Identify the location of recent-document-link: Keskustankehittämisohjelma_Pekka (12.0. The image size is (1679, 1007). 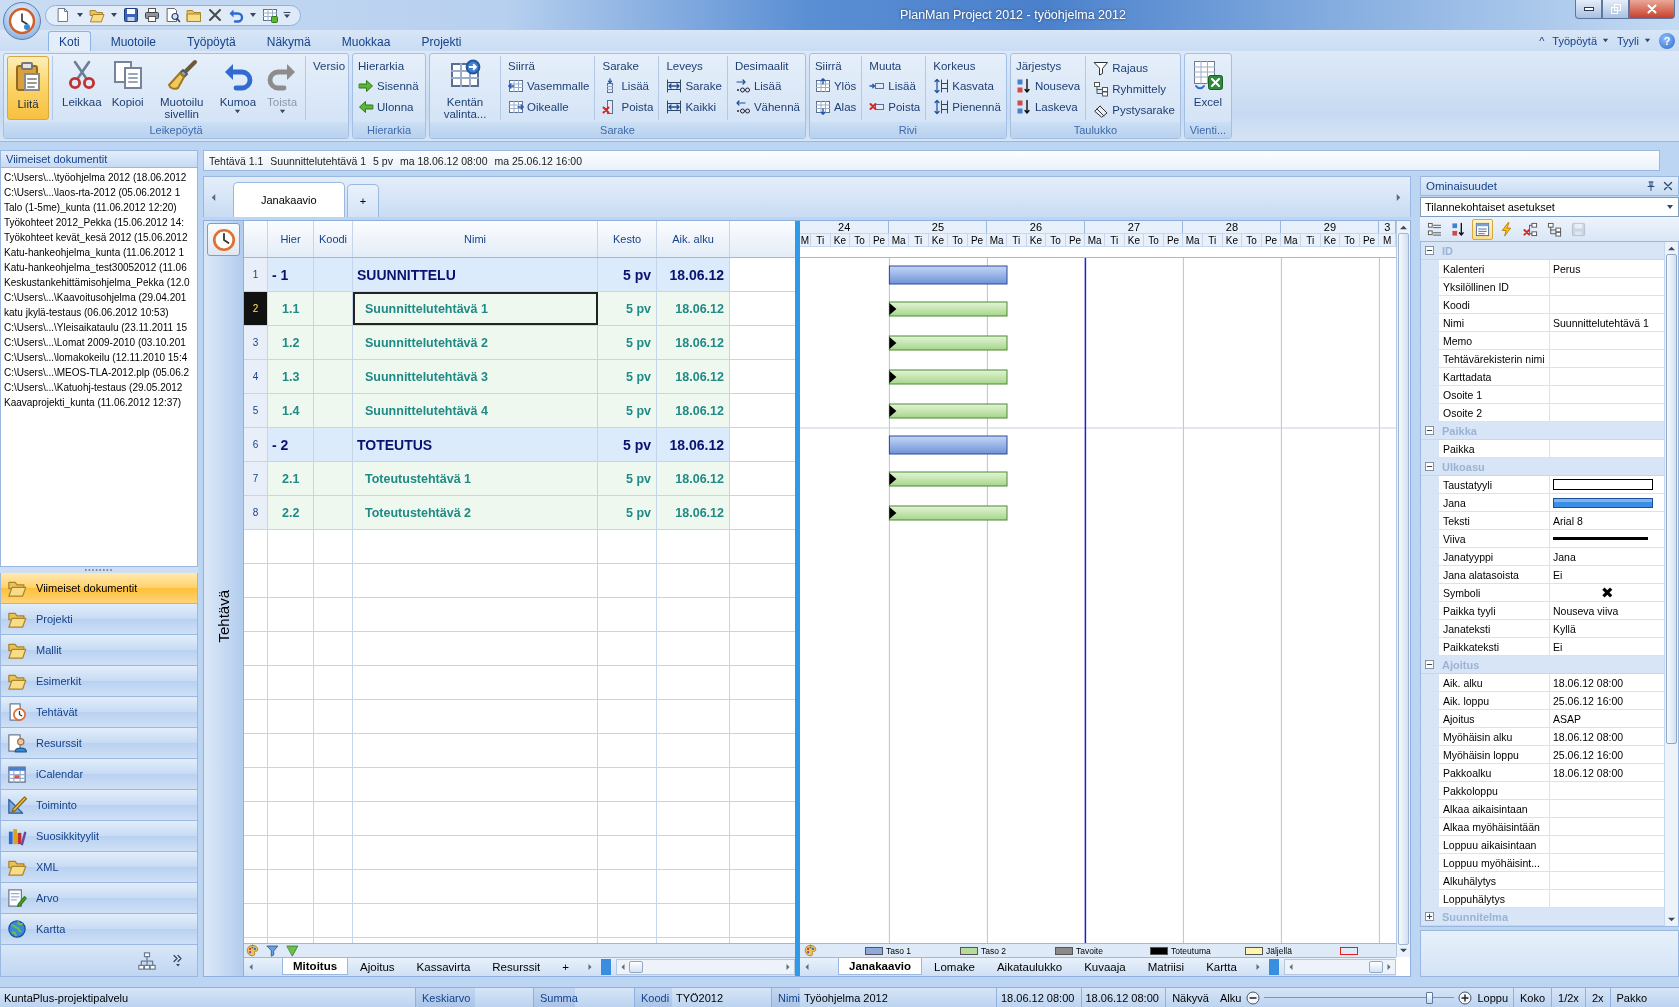
(100, 282).